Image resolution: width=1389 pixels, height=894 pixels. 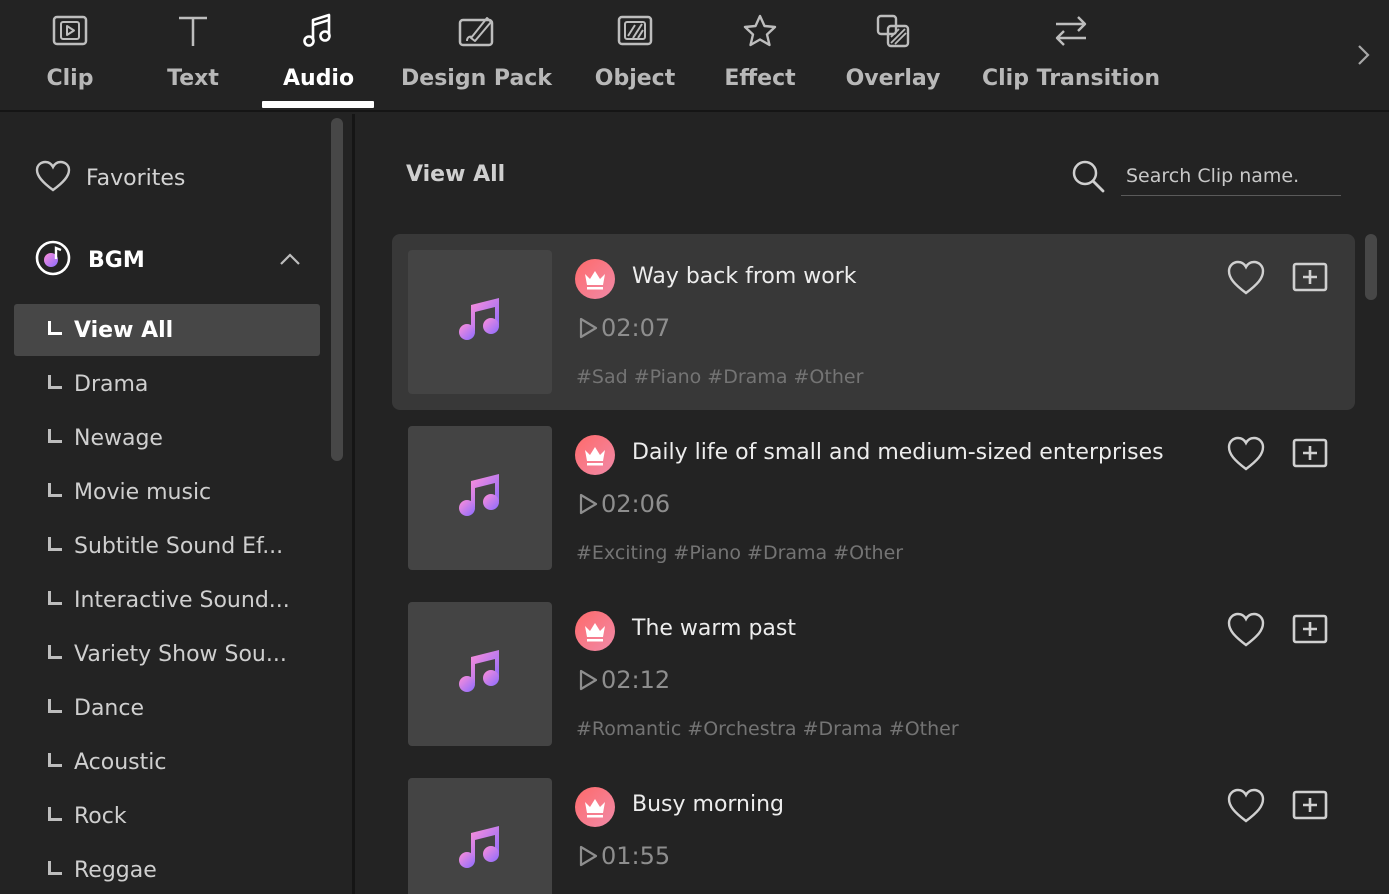 I want to click on sidebar-item-rock: Rock, so click(x=167, y=816).